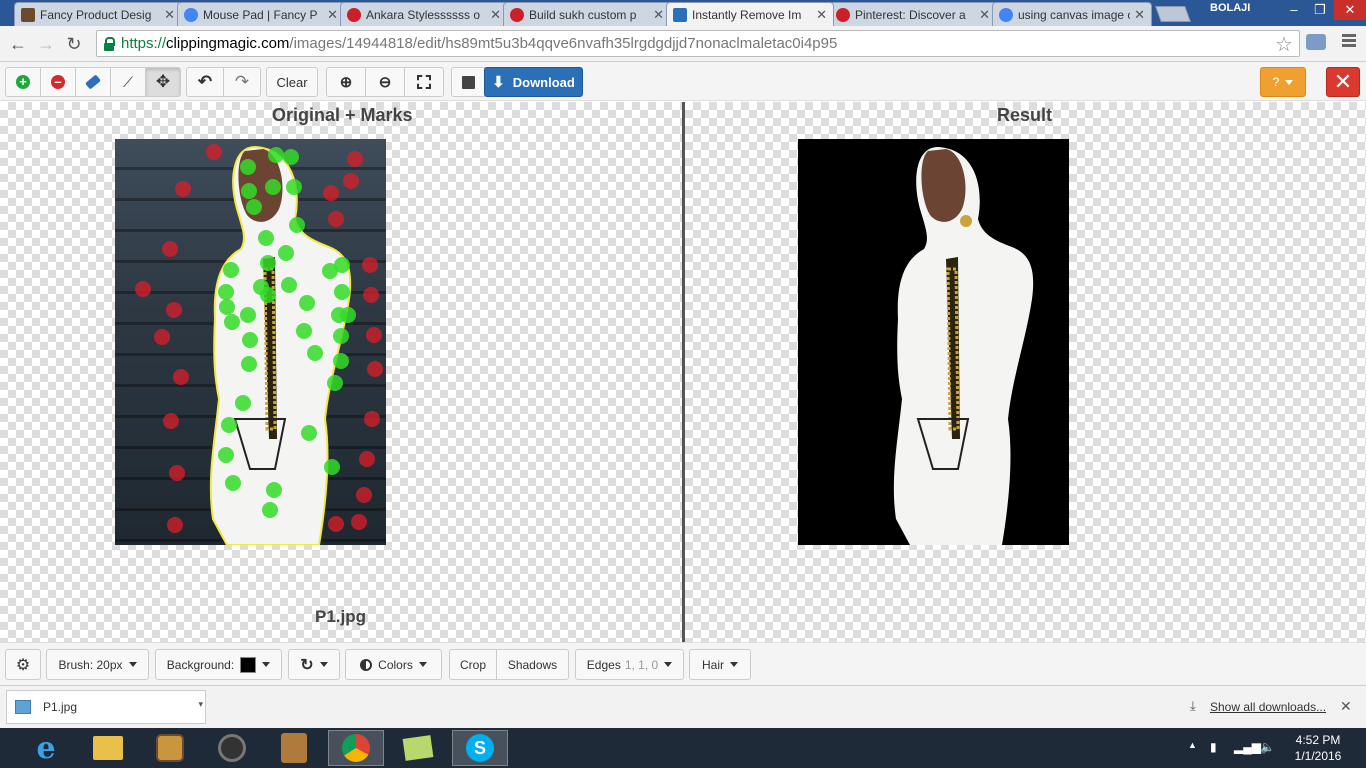 This screenshot has height=768, width=1366. What do you see at coordinates (913, 14) in the screenshot?
I see `browser-tab: Pinterest: Discover a ✕` at bounding box center [913, 14].